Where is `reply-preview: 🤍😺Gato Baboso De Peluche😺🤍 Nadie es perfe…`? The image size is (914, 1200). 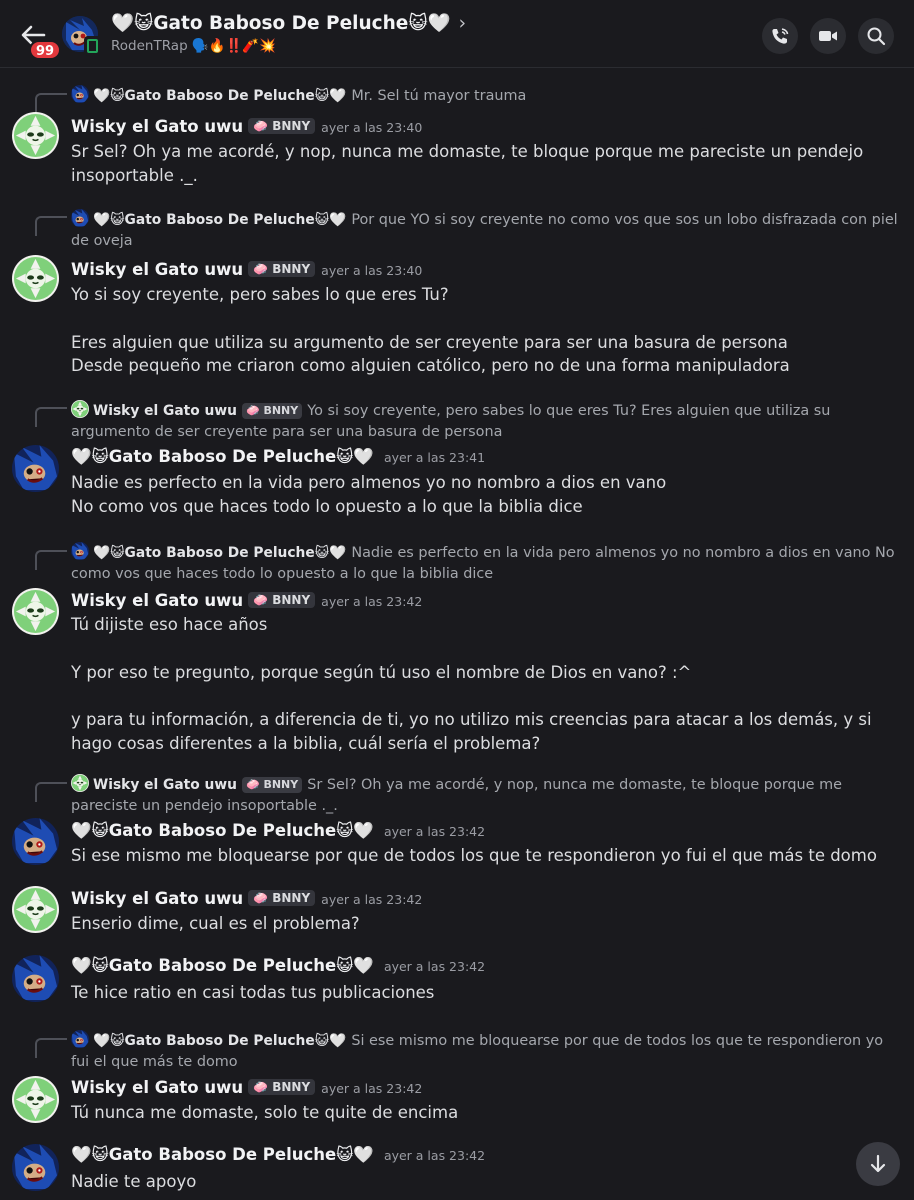 reply-preview: 🤍😺Gato Baboso De Peluche😺🤍 Nadie es perfe… is located at coordinates (485, 563).